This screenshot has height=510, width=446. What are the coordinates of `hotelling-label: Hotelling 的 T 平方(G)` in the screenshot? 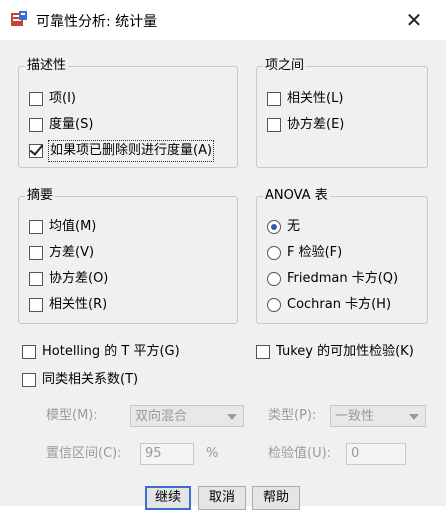 It's located at (111, 351).